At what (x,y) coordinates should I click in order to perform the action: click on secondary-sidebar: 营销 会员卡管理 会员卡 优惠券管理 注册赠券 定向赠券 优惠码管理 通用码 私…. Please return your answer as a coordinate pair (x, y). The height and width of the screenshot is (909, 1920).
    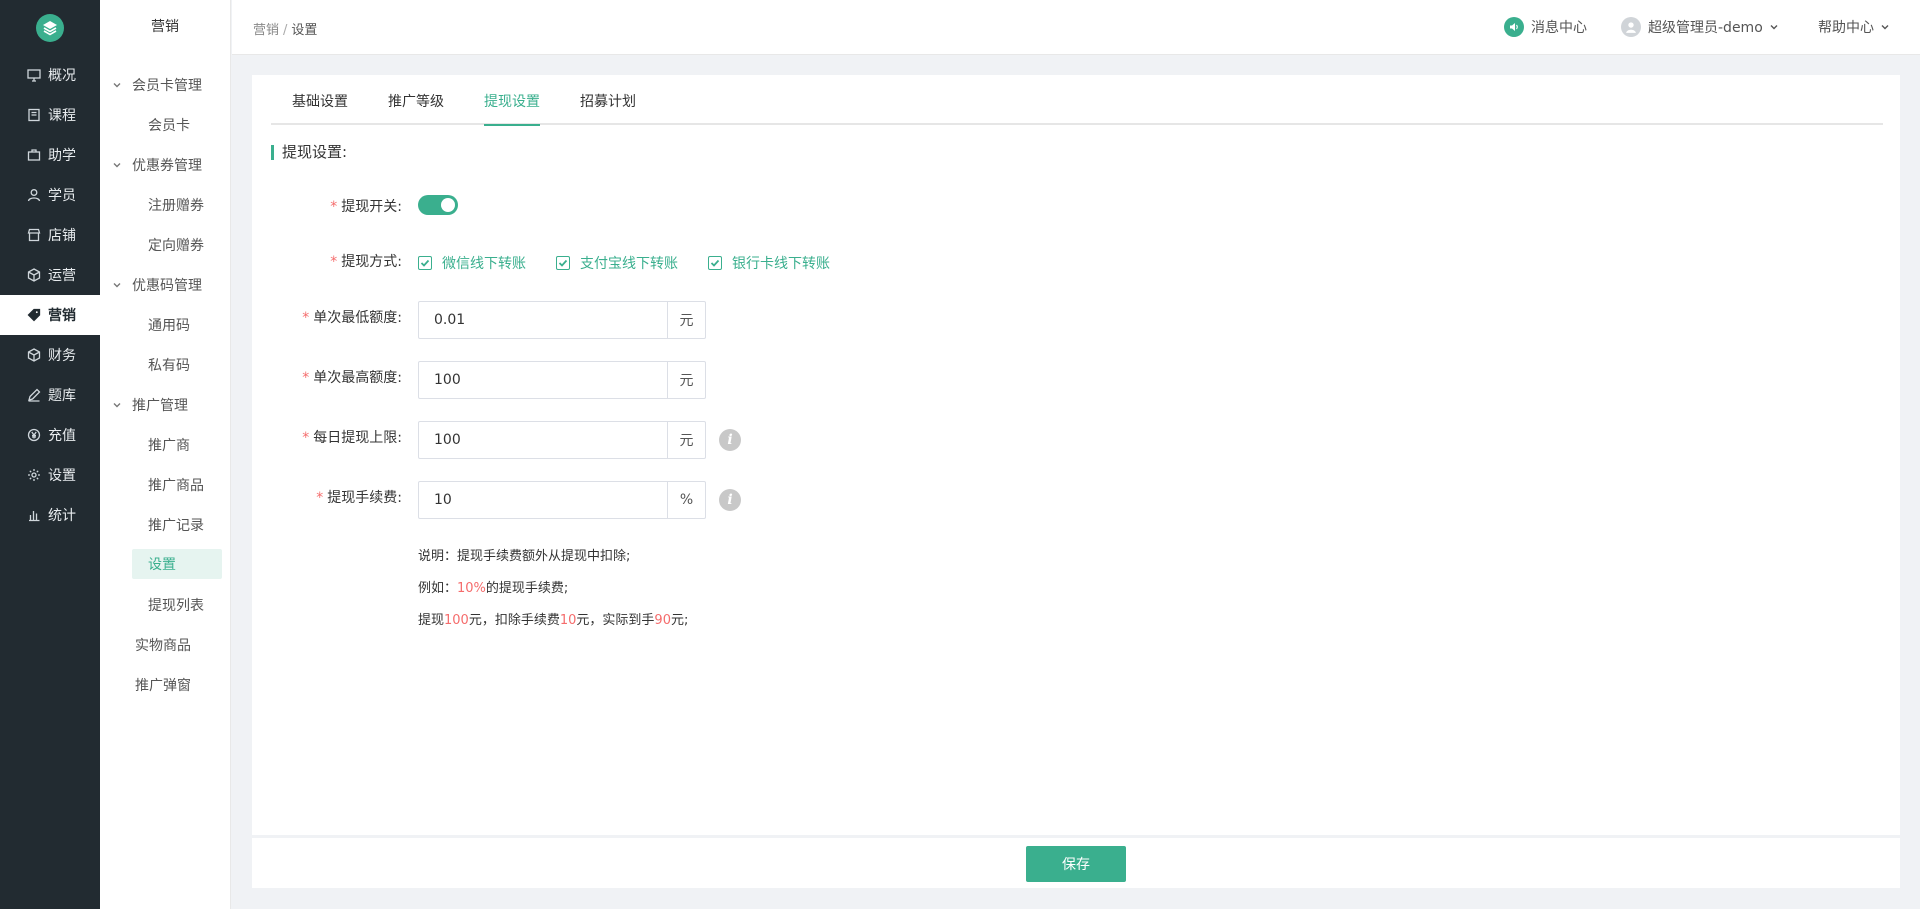
    Looking at the image, I should click on (165, 454).